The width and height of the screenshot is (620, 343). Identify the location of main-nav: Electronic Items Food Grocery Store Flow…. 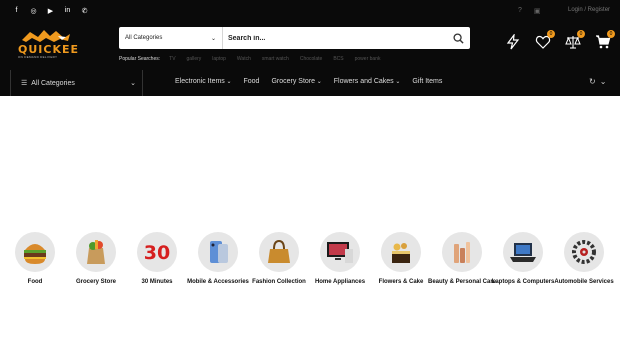
(308, 81).